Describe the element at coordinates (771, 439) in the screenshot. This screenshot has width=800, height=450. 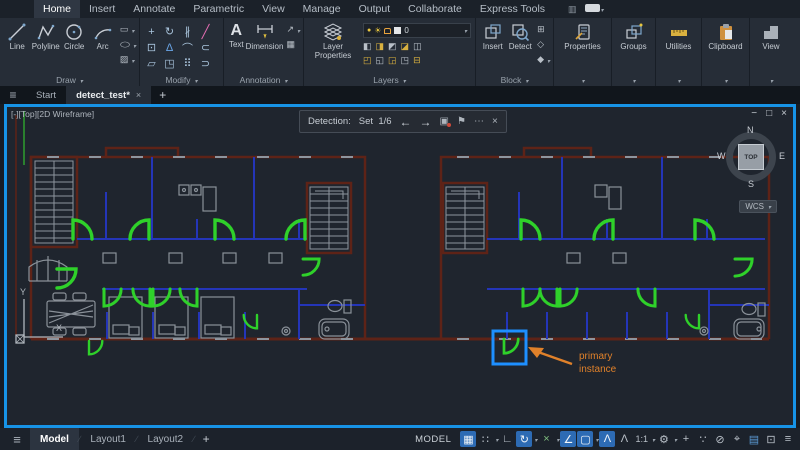
I see `clean-screen-icon: ⊡` at that location.